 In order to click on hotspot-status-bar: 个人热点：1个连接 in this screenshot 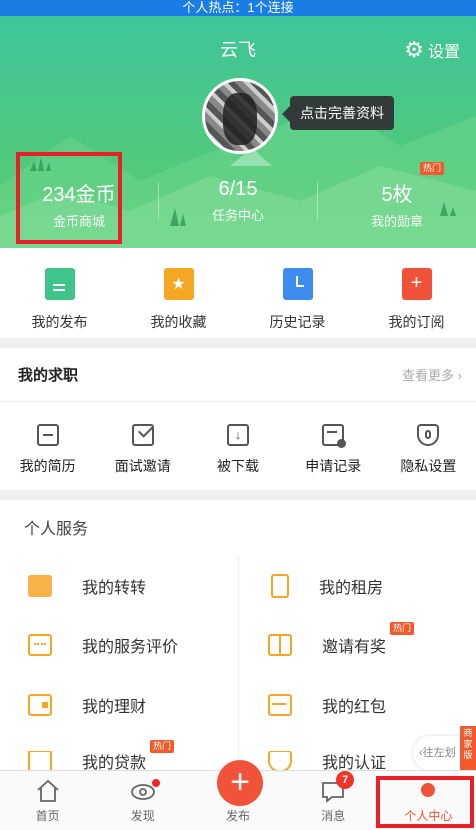, I will do `click(238, 8)`.